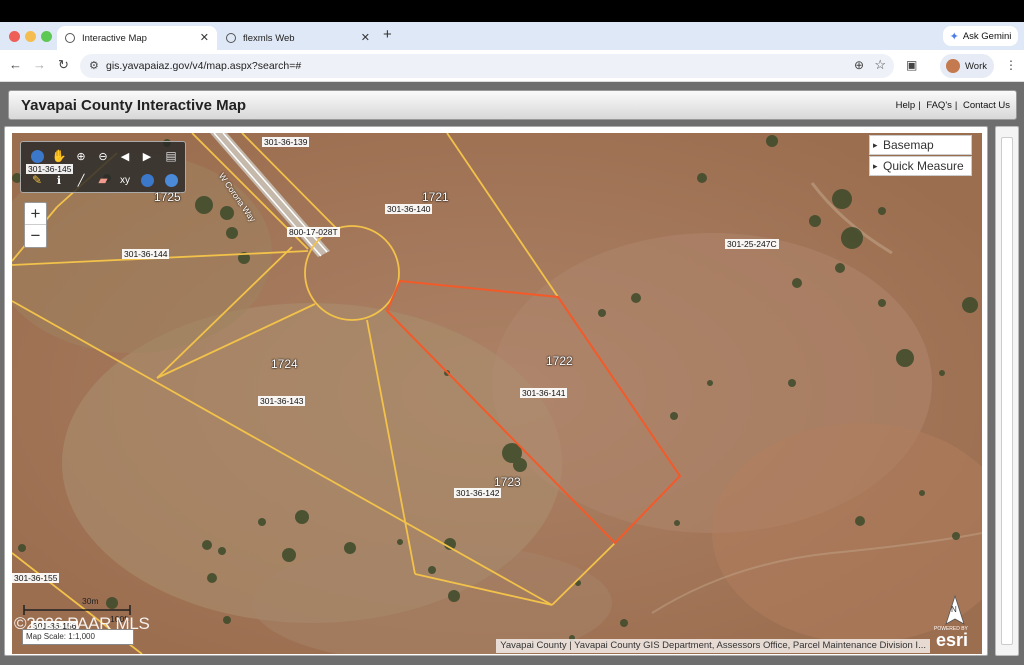  I want to click on avatar, so click(953, 66).